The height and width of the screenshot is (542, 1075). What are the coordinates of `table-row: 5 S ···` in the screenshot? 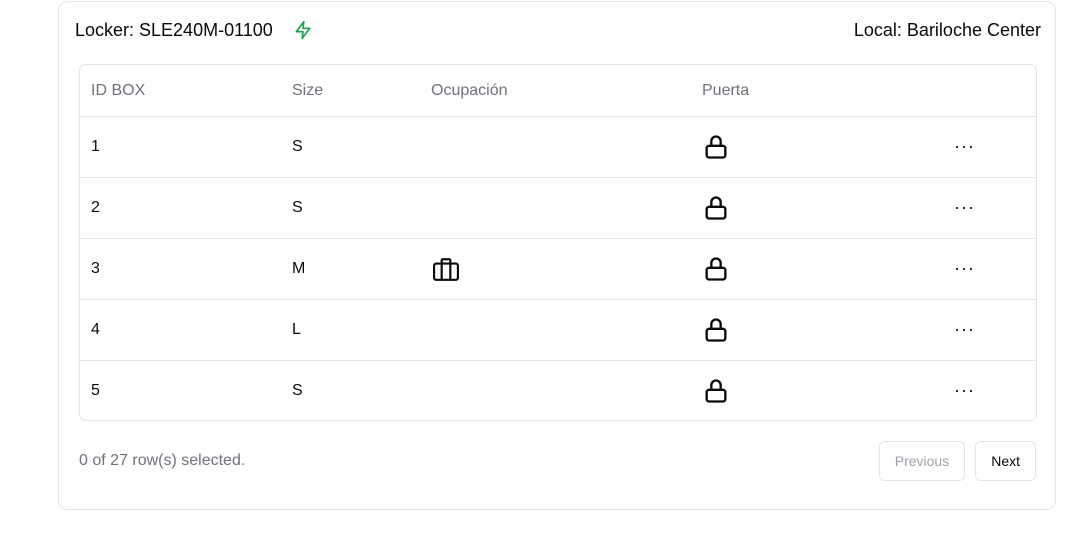 It's located at (558, 391).